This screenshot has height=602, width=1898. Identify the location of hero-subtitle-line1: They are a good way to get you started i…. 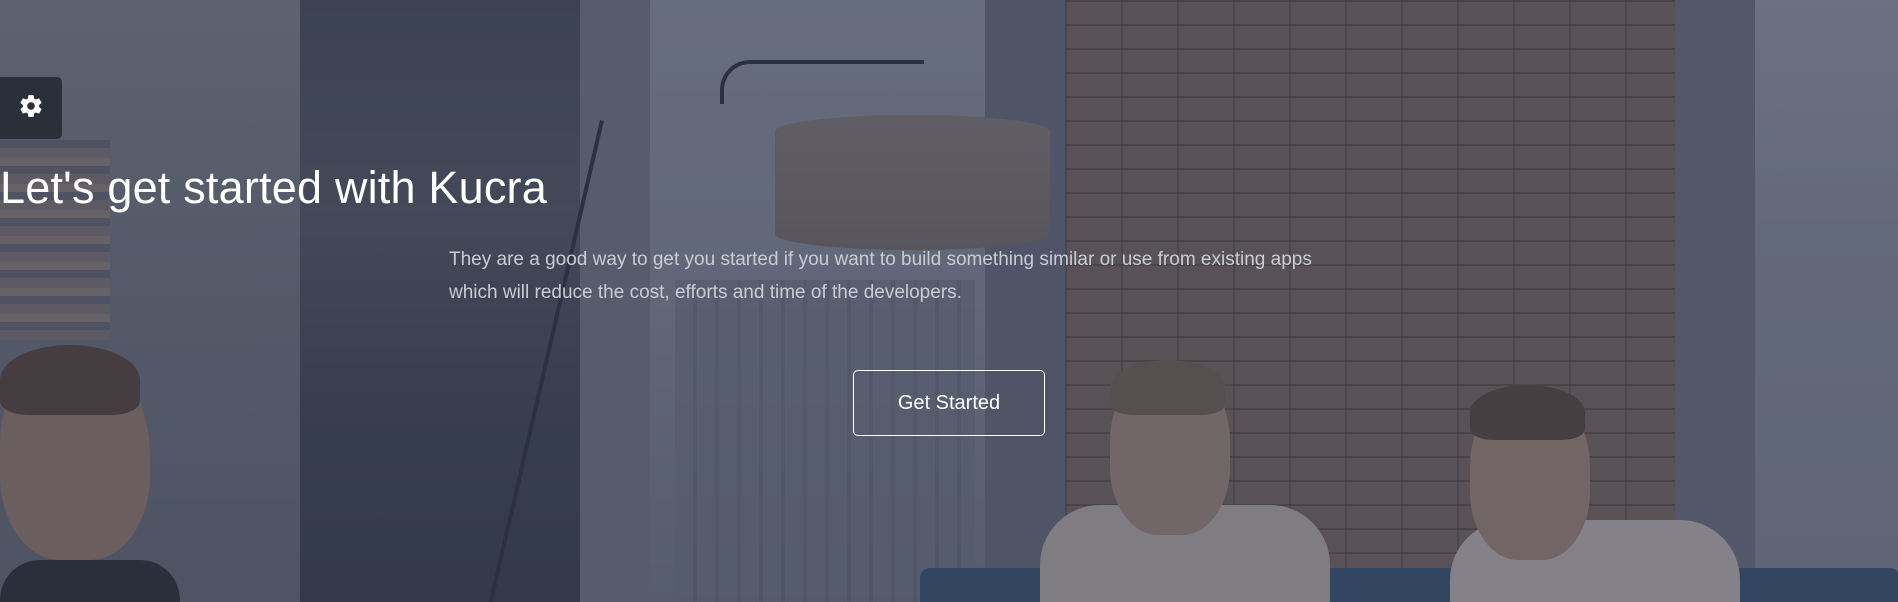
(880, 259).